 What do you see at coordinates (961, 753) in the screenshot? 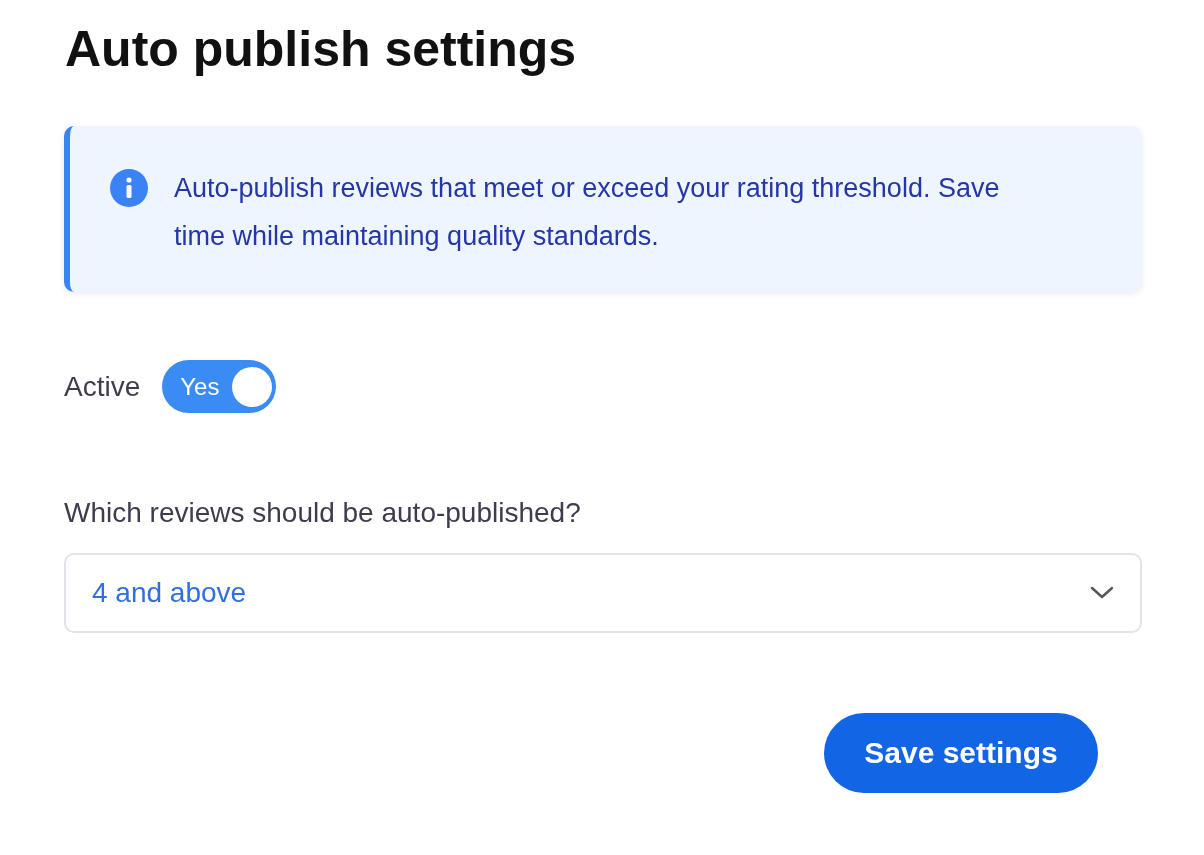
I see `save-button: Save settings` at bounding box center [961, 753].